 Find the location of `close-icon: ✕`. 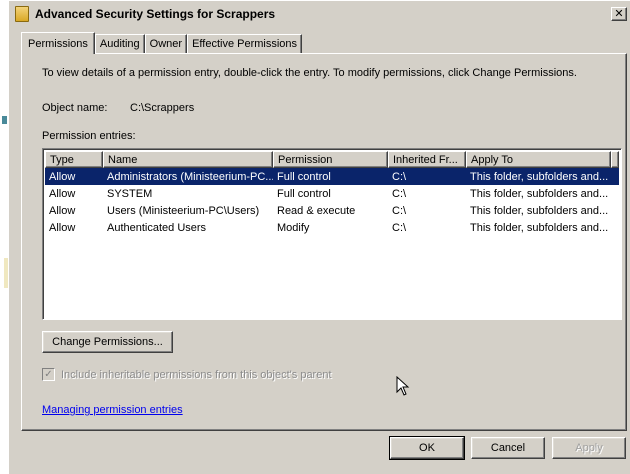

close-icon: ✕ is located at coordinates (619, 13).